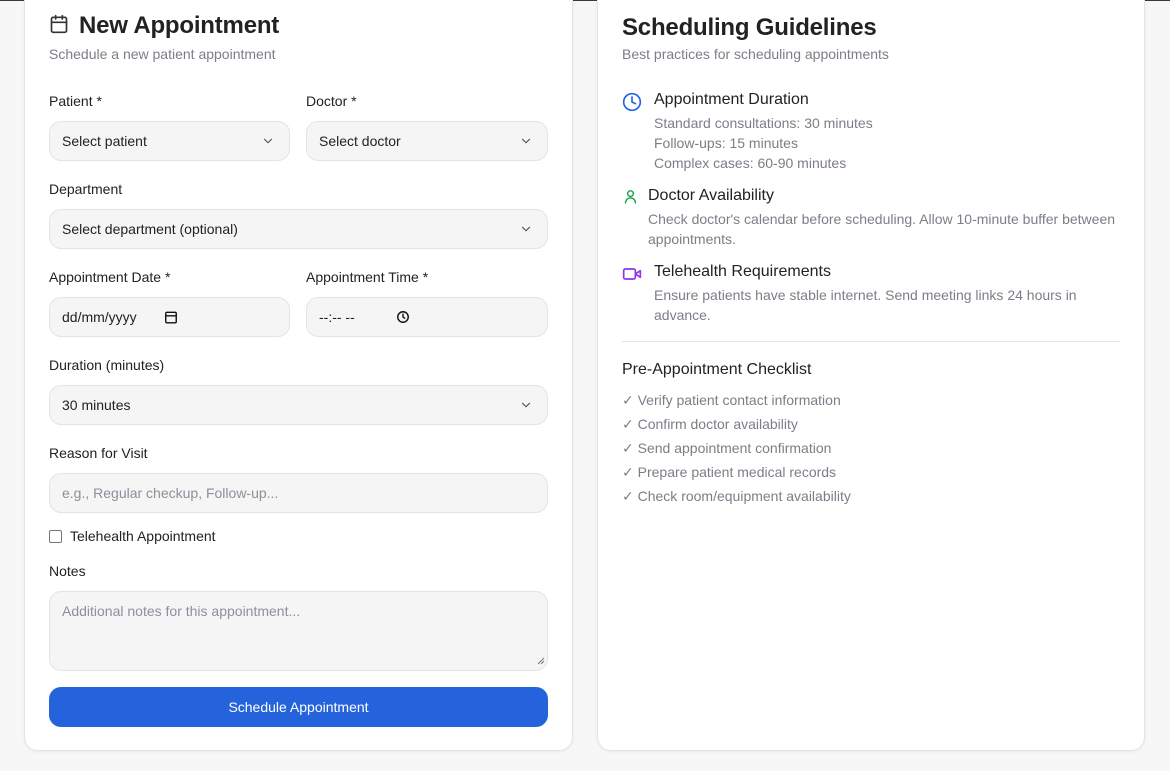 This screenshot has height=771, width=1170. I want to click on department-select-value: Select department (optional), so click(150, 229).